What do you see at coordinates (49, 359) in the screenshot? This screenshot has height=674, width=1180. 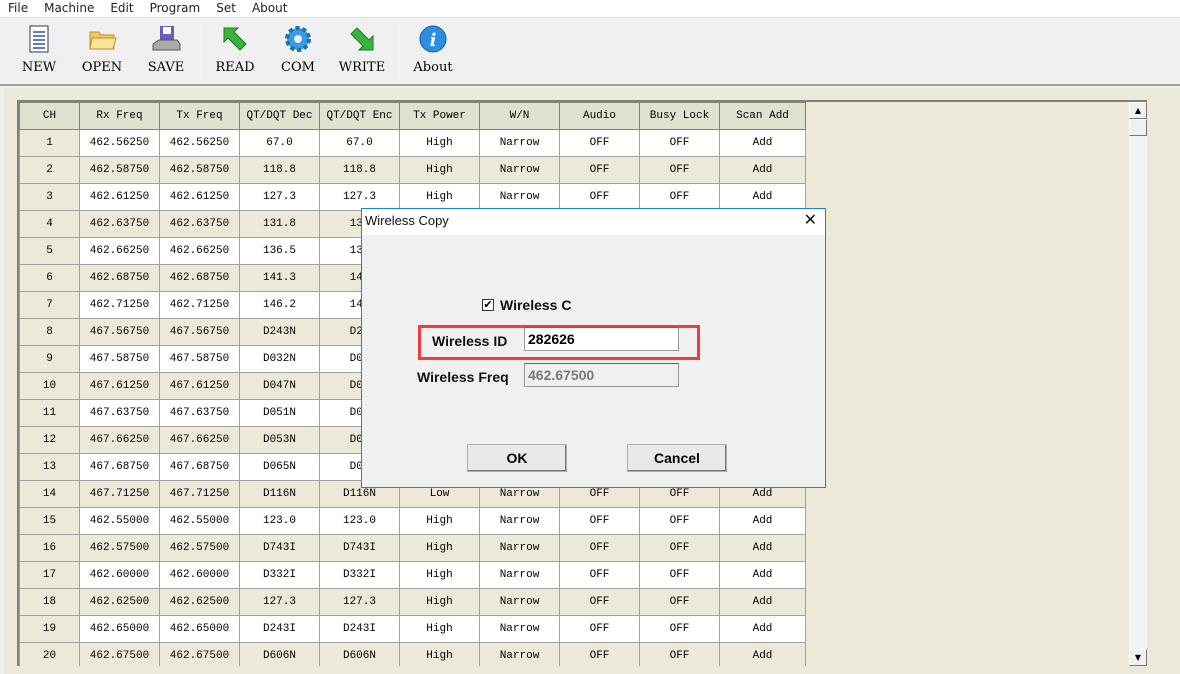 I see `table-cell: 9` at bounding box center [49, 359].